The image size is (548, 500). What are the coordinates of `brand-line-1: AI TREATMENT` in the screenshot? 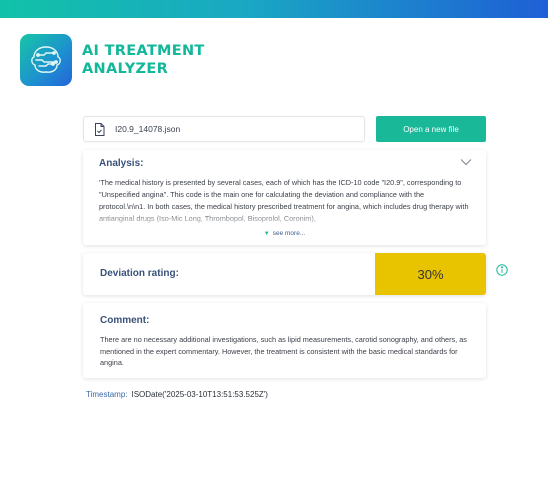 It's located at (143, 51).